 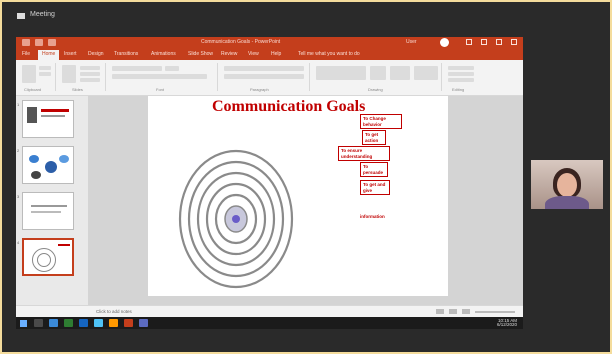 What do you see at coordinates (68, 323) in the screenshot?
I see `excel-icon` at bounding box center [68, 323].